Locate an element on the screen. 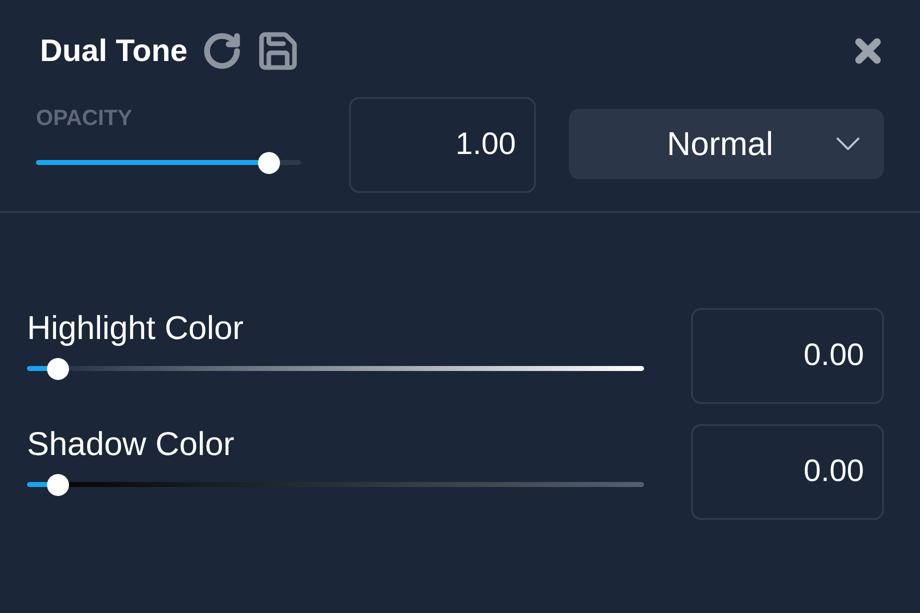  panel-title: Dual Tone is located at coordinates (114, 51).